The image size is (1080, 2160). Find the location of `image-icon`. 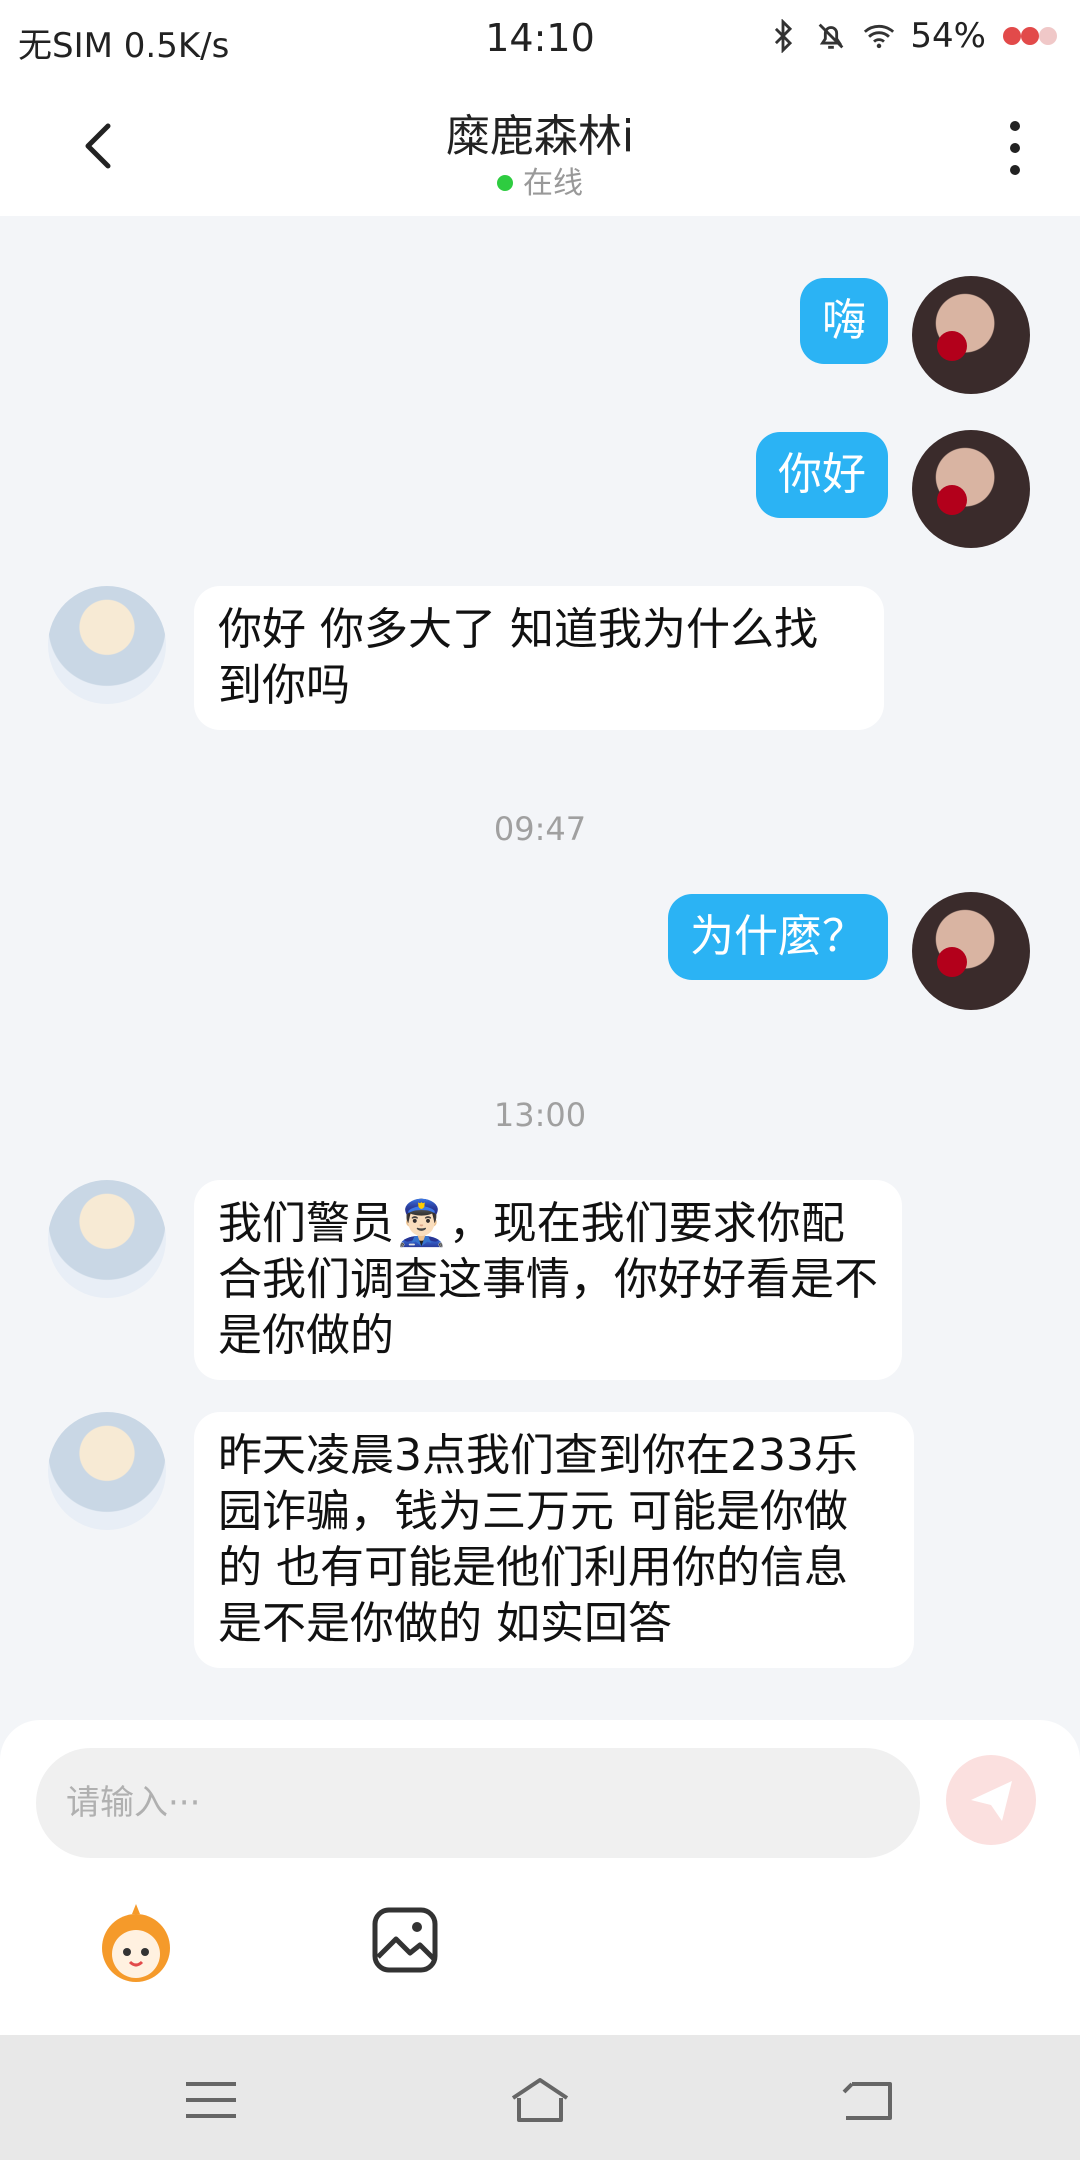

image-icon is located at coordinates (405, 1940).